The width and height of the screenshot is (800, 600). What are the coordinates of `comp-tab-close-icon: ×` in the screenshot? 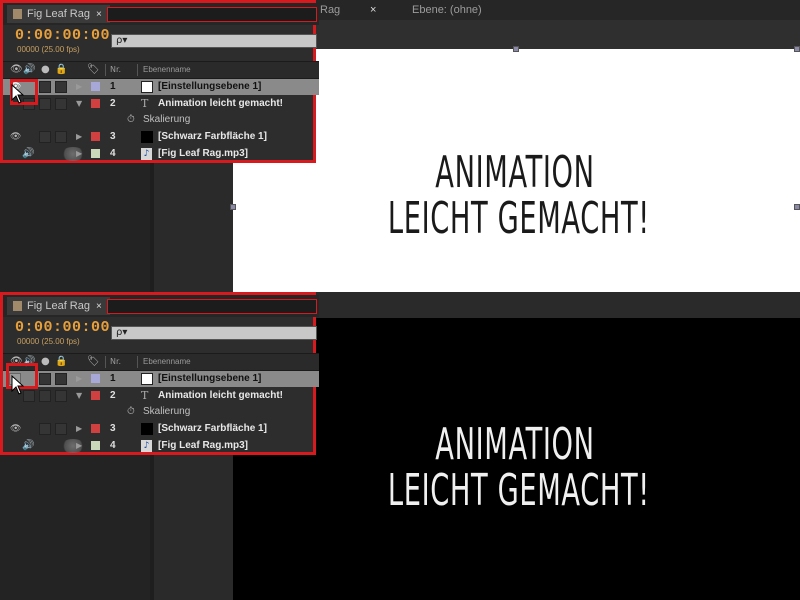 It's located at (373, 10).